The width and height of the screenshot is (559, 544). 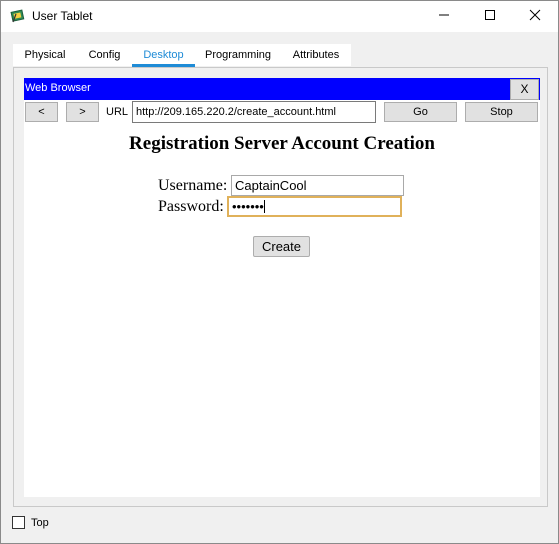 I want to click on close-icon, so click(x=535, y=16).